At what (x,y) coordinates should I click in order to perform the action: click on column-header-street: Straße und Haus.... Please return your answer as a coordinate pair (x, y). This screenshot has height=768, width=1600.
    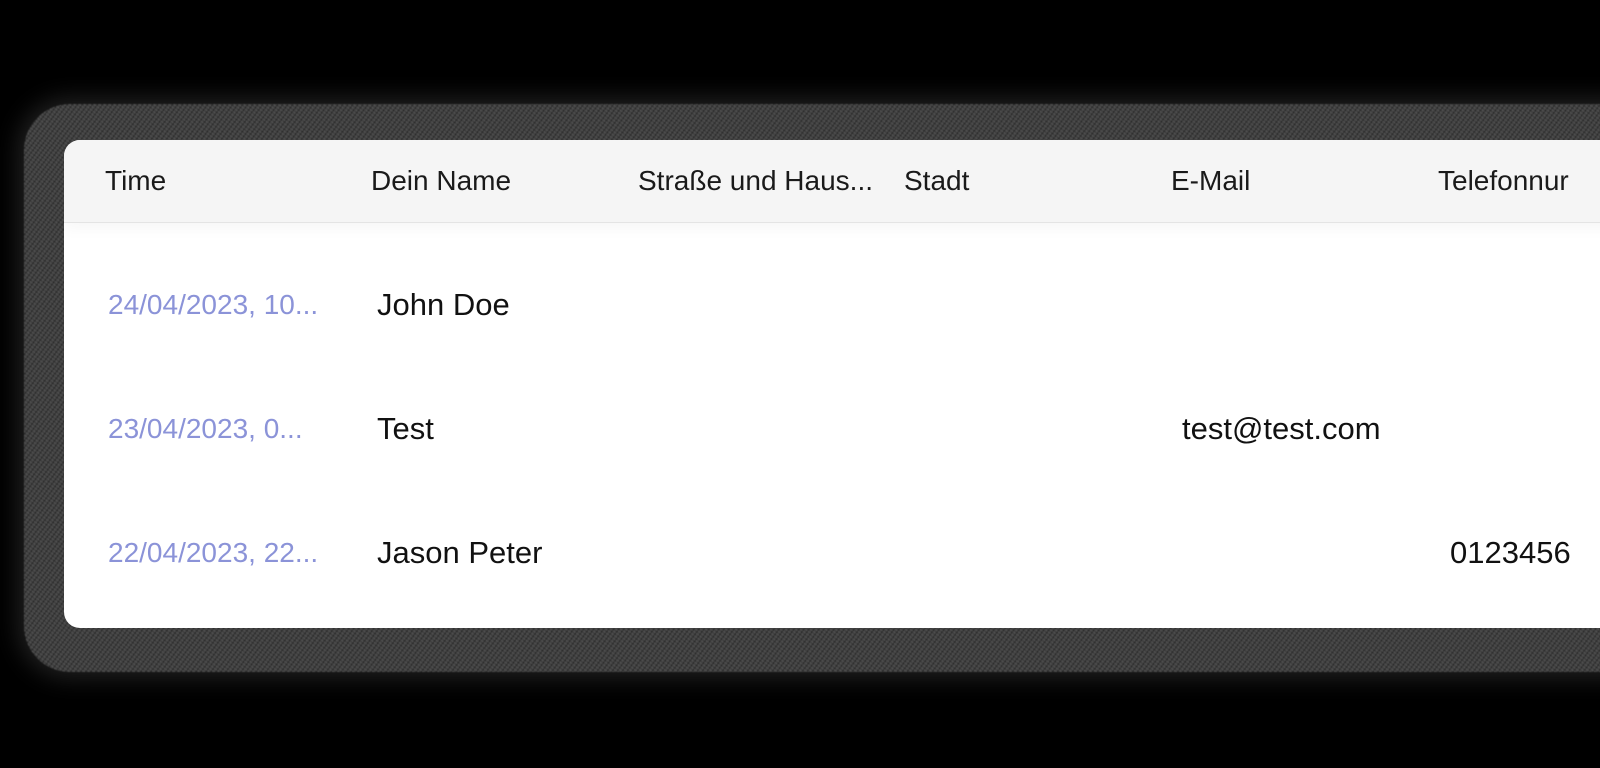
    Looking at the image, I should click on (763, 181).